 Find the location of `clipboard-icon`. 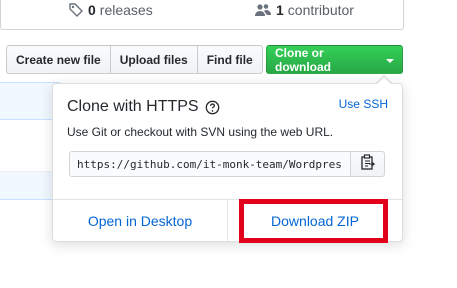

clipboard-icon is located at coordinates (367, 164).